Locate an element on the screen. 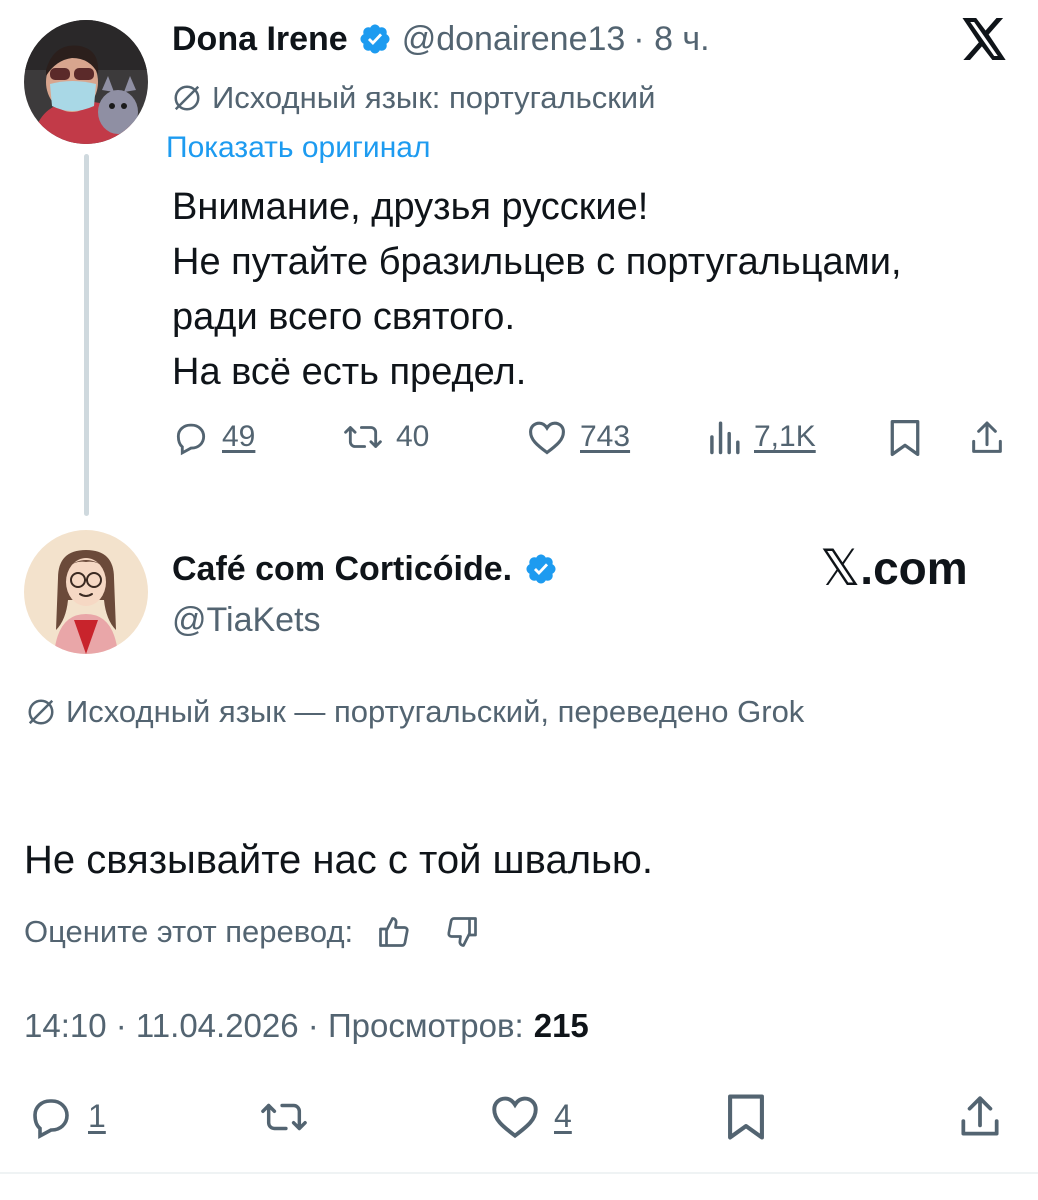  author-name: Dona Irene is located at coordinates (260, 39).